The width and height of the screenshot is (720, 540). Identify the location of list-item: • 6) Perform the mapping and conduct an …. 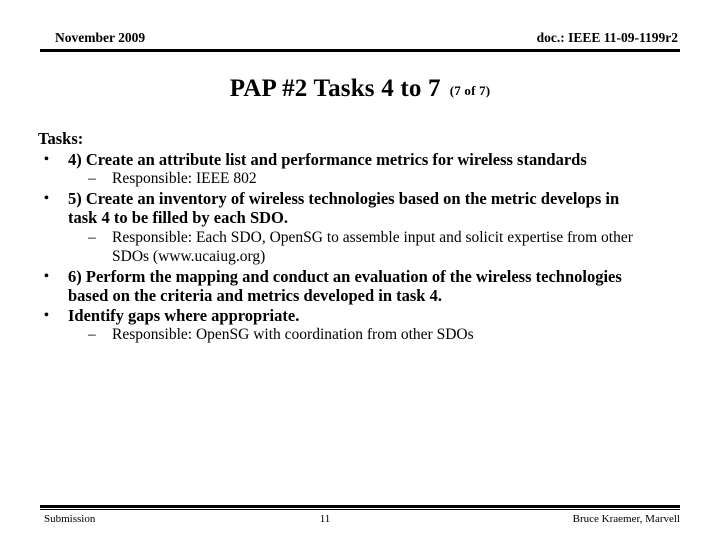
(336, 286).